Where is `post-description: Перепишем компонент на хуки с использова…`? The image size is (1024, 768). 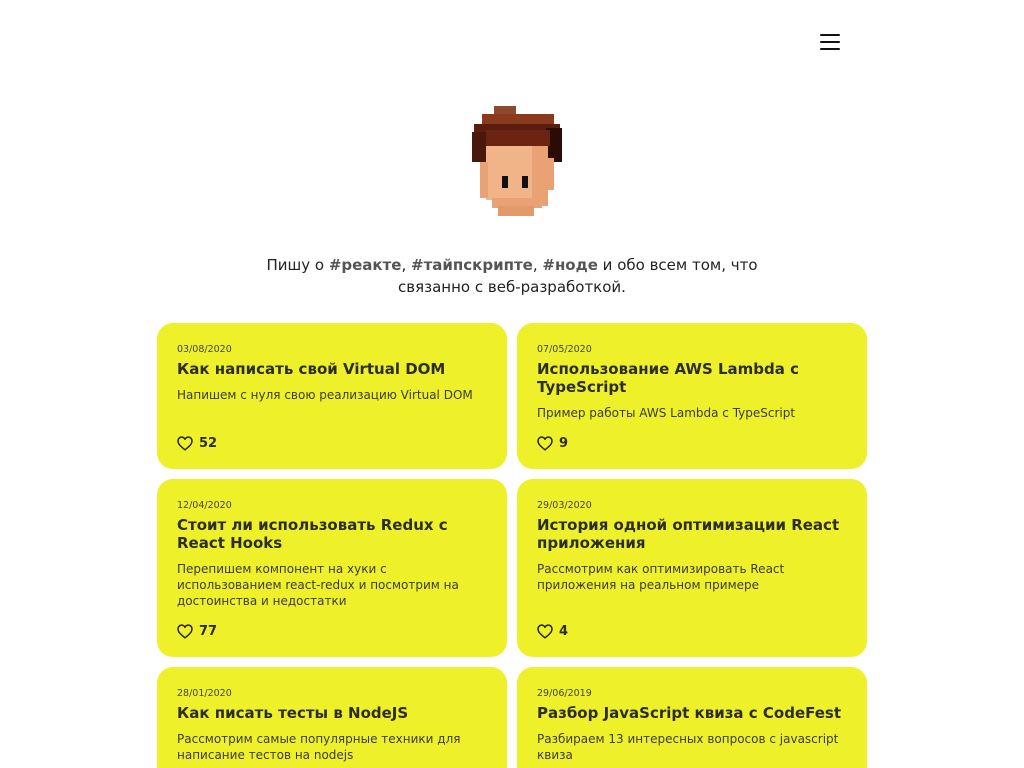 post-description: Перепишем компонент на хуки с использова… is located at coordinates (318, 585).